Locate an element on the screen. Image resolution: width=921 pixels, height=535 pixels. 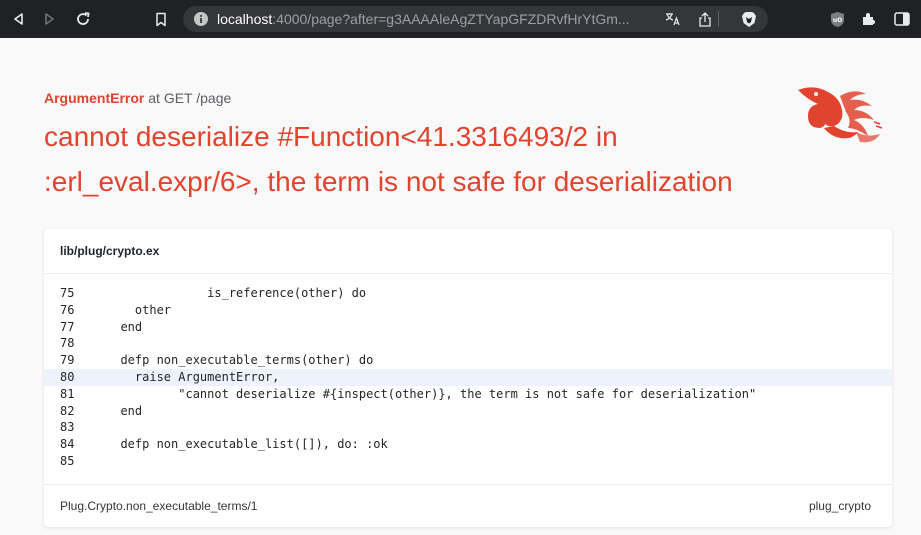
line-source: defp non_executable_list([]), do: :ok is located at coordinates (247, 444).